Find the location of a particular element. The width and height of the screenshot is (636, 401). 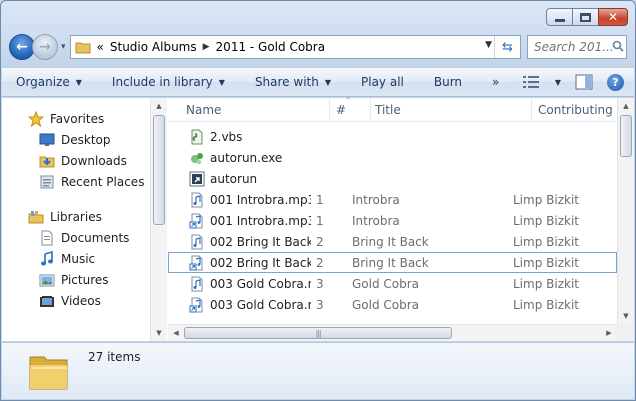

audio-shortcut-icon is located at coordinates (197, 263).